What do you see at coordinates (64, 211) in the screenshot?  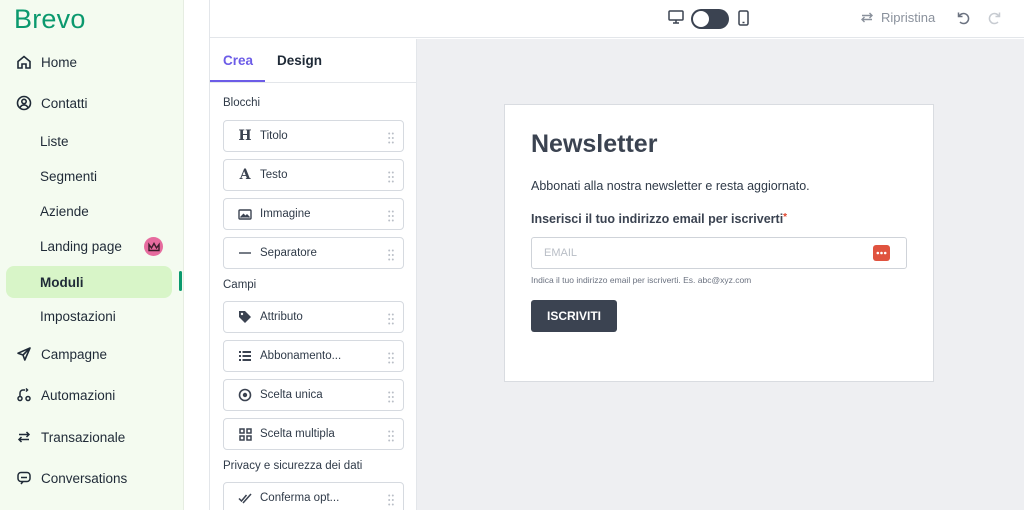 I see `sidebar-item-label: Aziende` at bounding box center [64, 211].